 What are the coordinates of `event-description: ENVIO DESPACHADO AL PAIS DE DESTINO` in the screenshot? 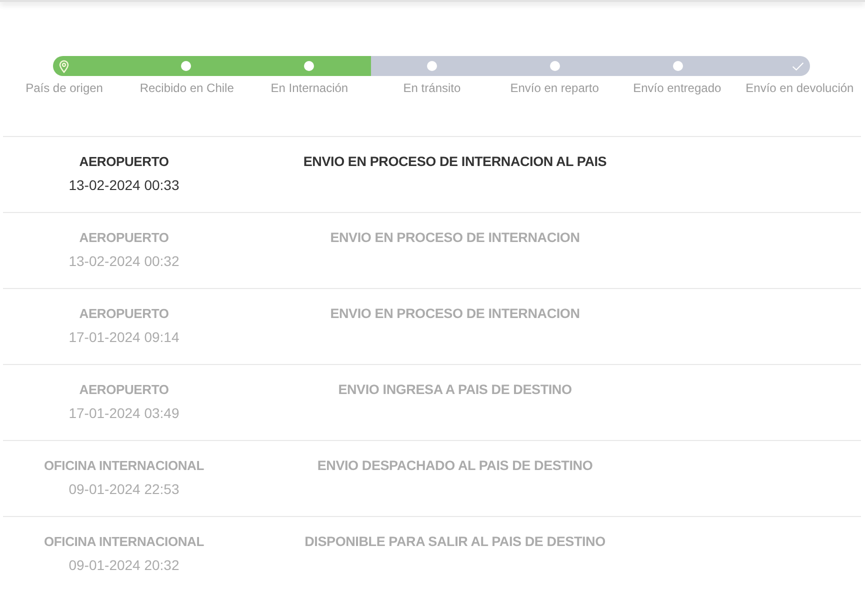 It's located at (455, 466).